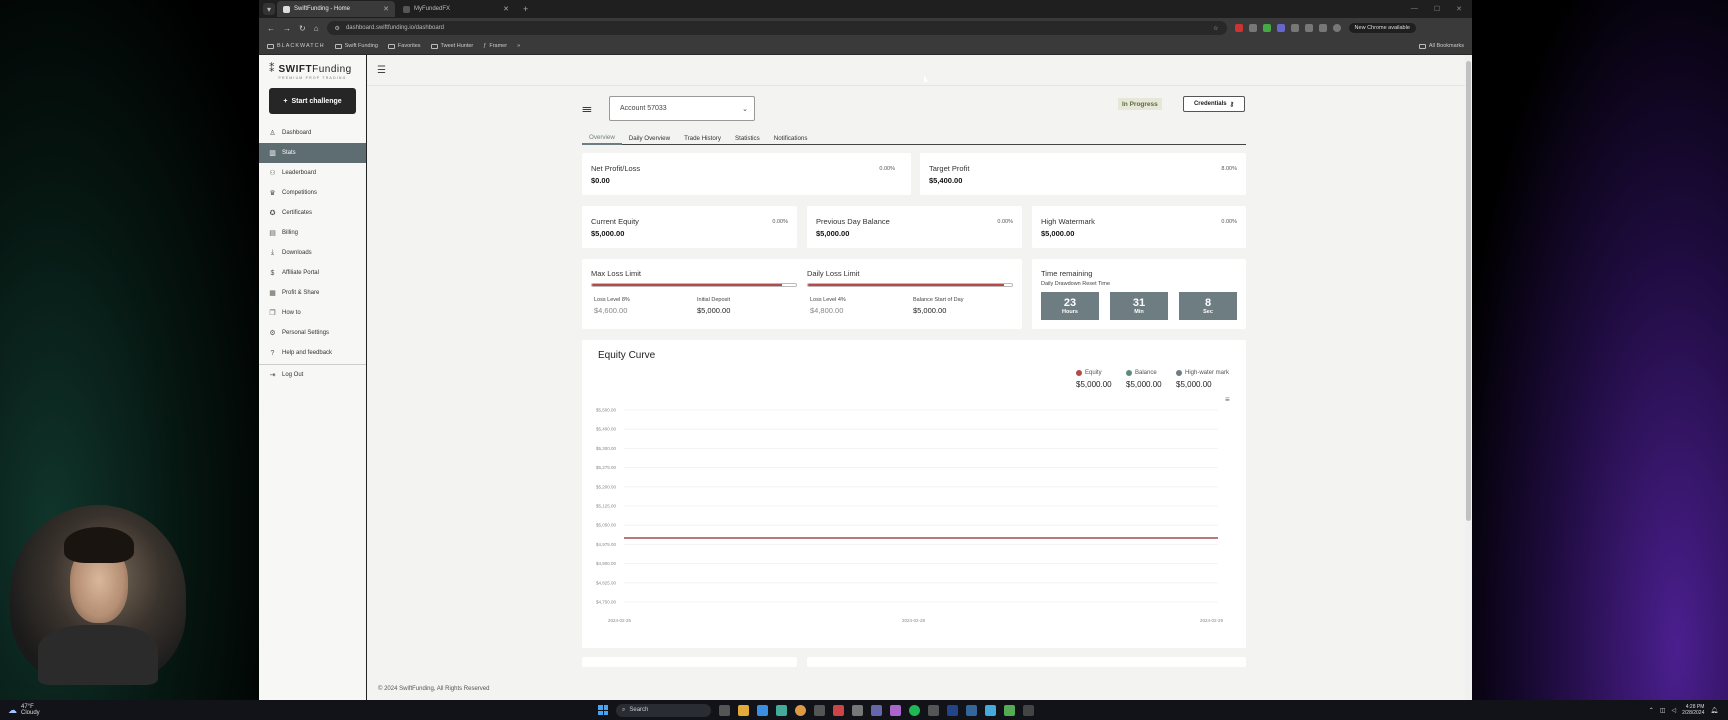 This screenshot has width=1728, height=720. What do you see at coordinates (518, 46) in the screenshot?
I see `more-bookmarks-icon: »` at bounding box center [518, 46].